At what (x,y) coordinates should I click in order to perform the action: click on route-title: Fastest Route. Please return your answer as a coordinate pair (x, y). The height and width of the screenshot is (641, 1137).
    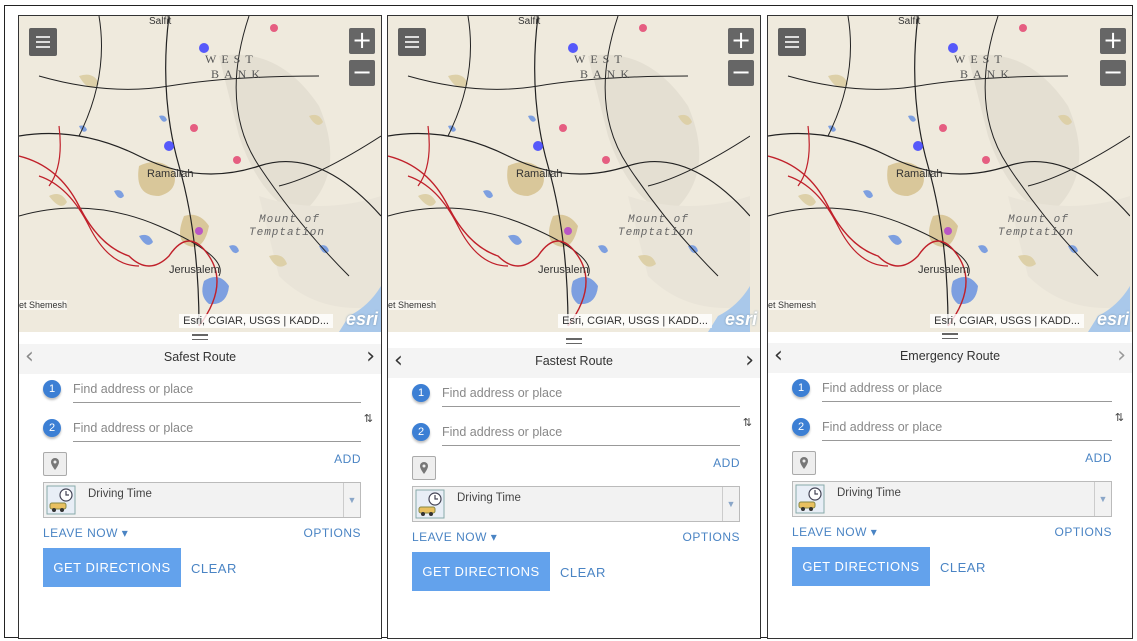
    Looking at the image, I should click on (574, 361).